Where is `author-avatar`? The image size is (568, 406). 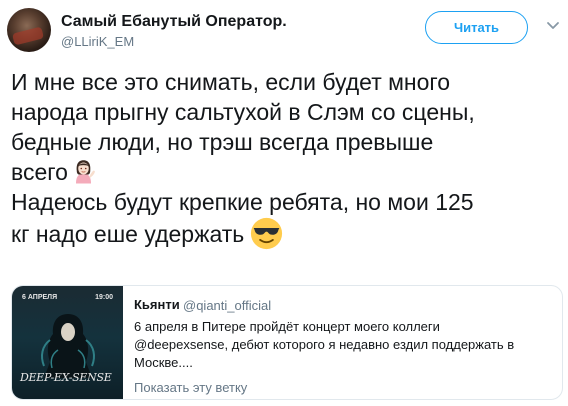 author-avatar is located at coordinates (29, 30).